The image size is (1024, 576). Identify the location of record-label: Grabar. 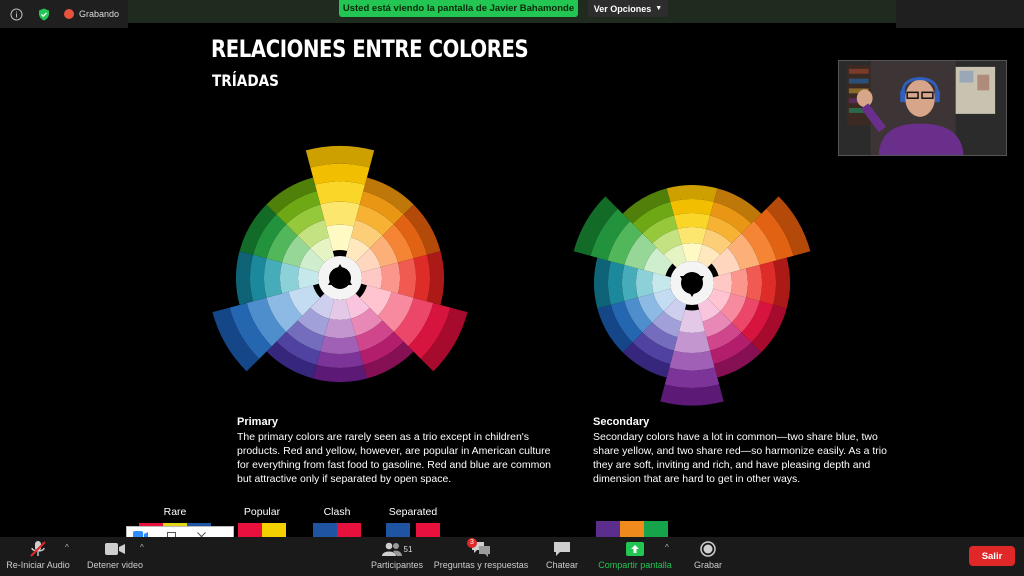
(707, 565).